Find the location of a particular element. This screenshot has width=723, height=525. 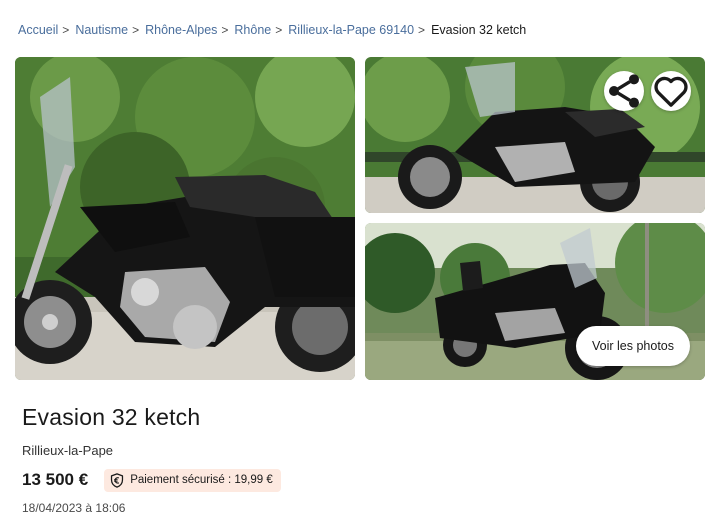

share-icon is located at coordinates (624, 91).